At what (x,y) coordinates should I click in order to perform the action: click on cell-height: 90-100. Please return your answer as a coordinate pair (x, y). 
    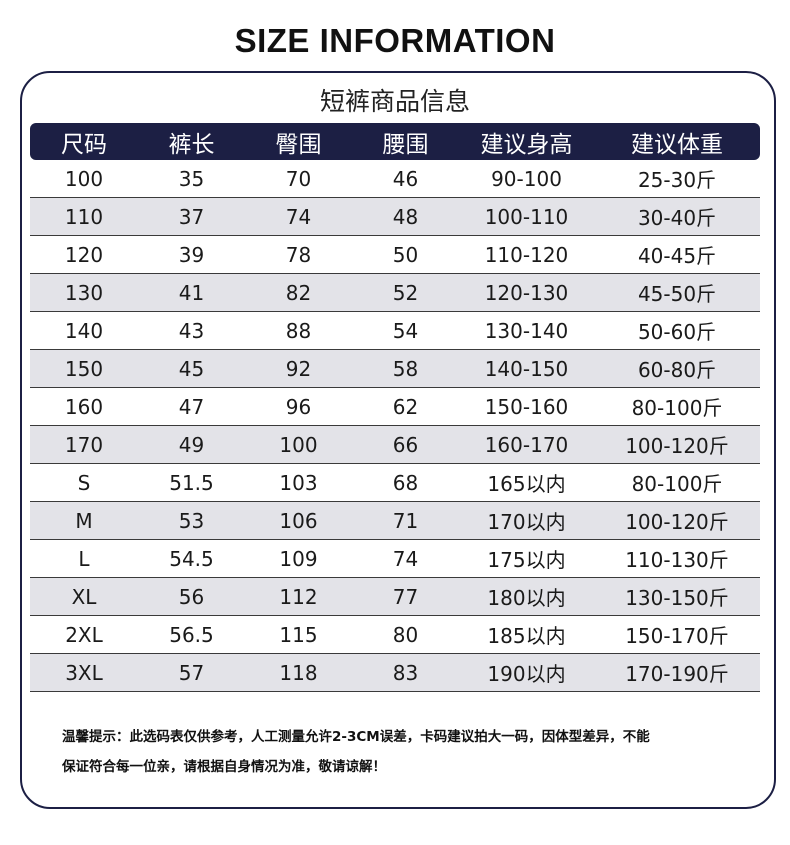
    Looking at the image, I should click on (526, 179).